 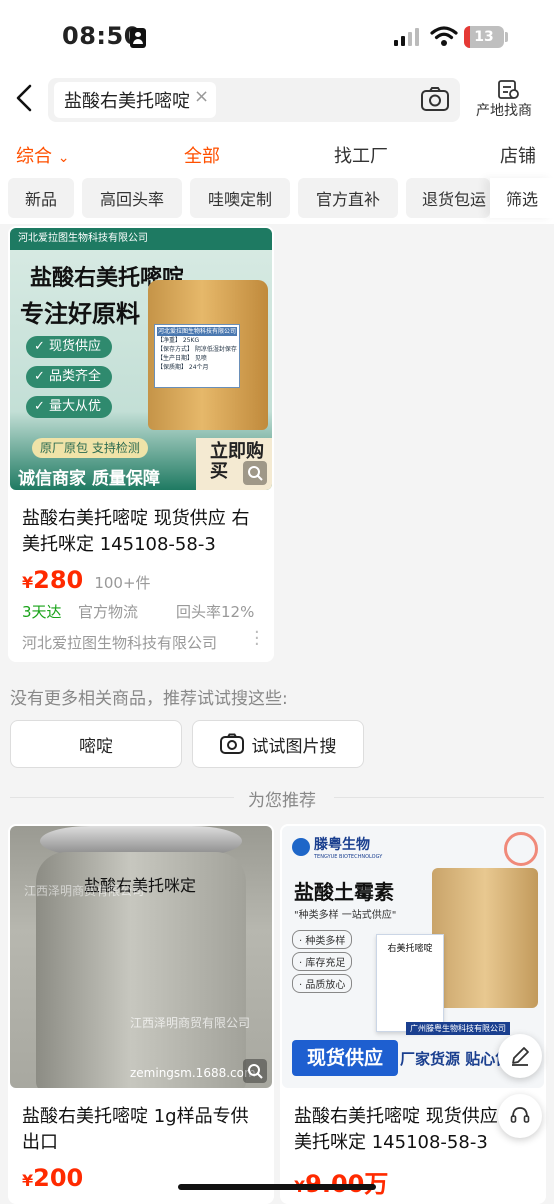 I want to click on recommend-title: 为您推荐, so click(x=282, y=801).